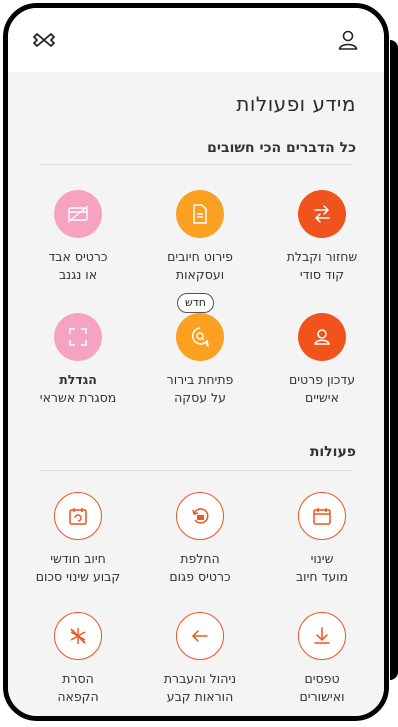 This screenshot has height=727, width=398. What do you see at coordinates (195, 303) in the screenshot?
I see `new-badge: חדש` at bounding box center [195, 303].